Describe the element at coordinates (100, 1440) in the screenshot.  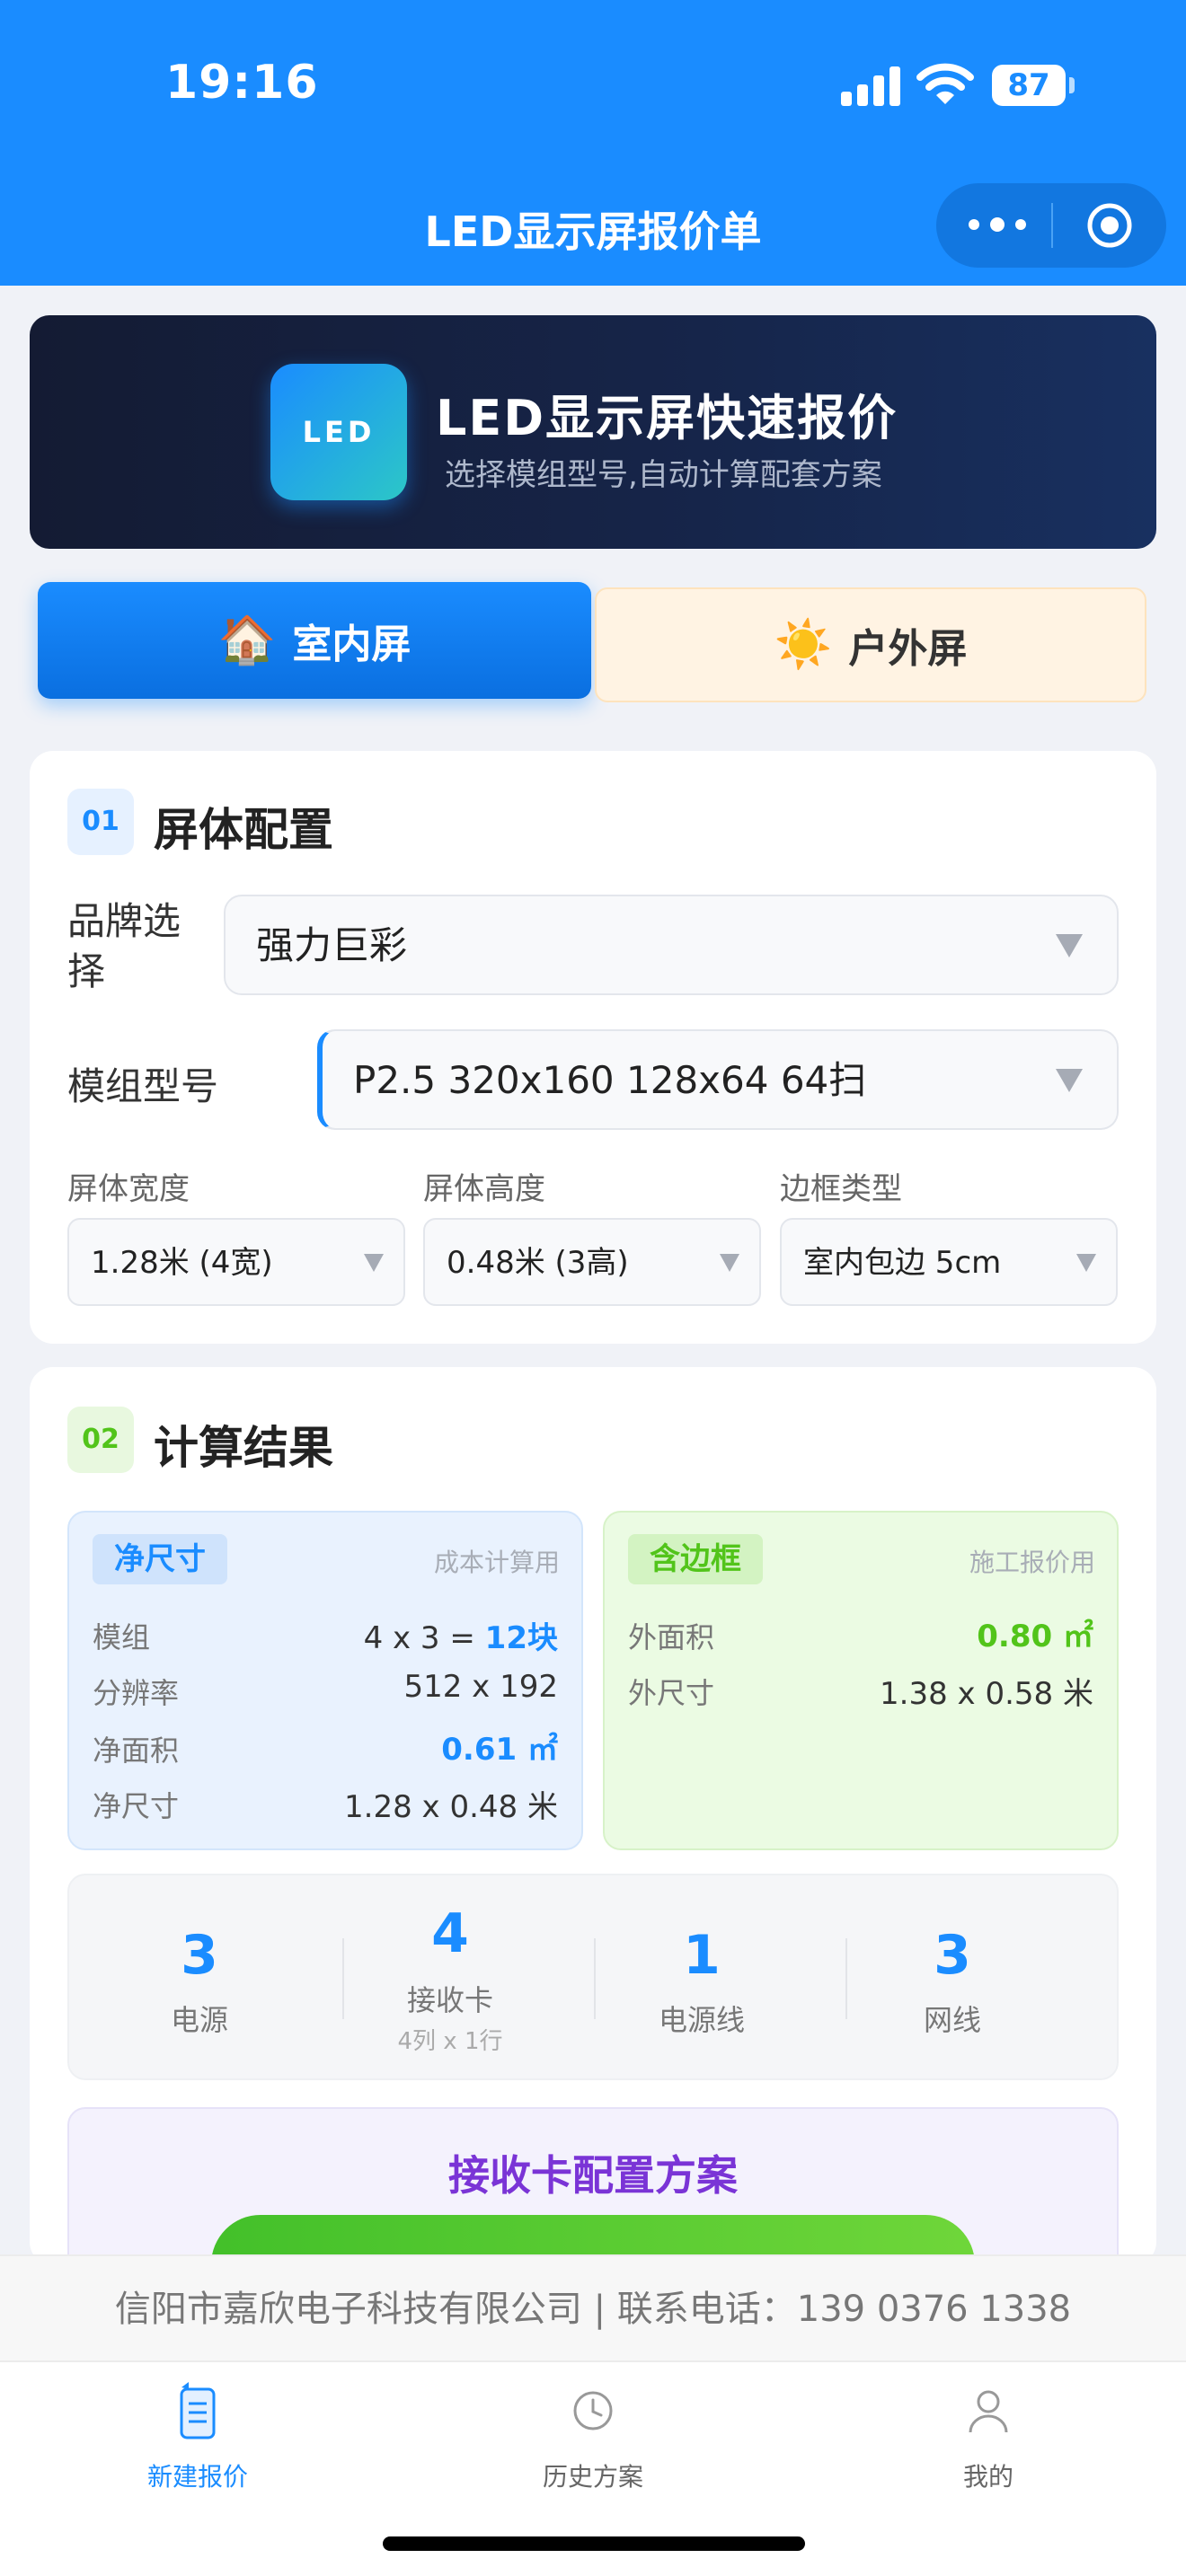
I see `section-number-02: 02` at that location.